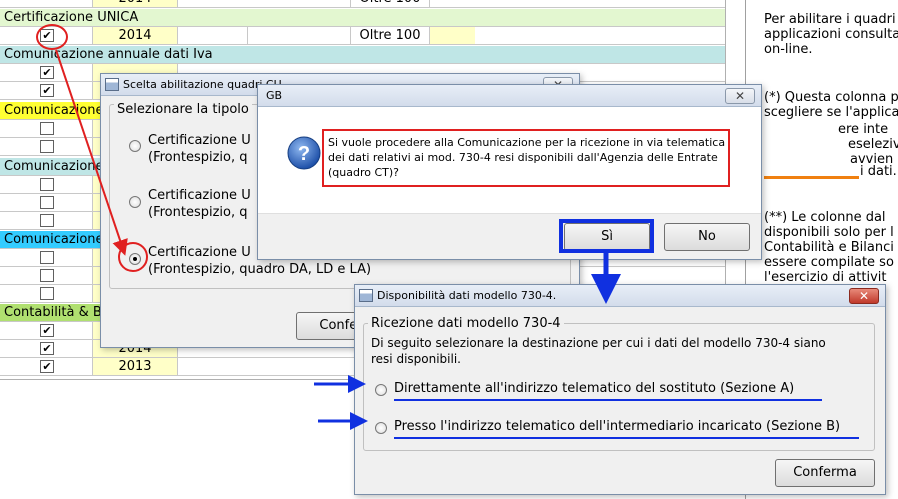 The height and width of the screenshot is (499, 898). I want to click on red-arrow, so click(91, 152).